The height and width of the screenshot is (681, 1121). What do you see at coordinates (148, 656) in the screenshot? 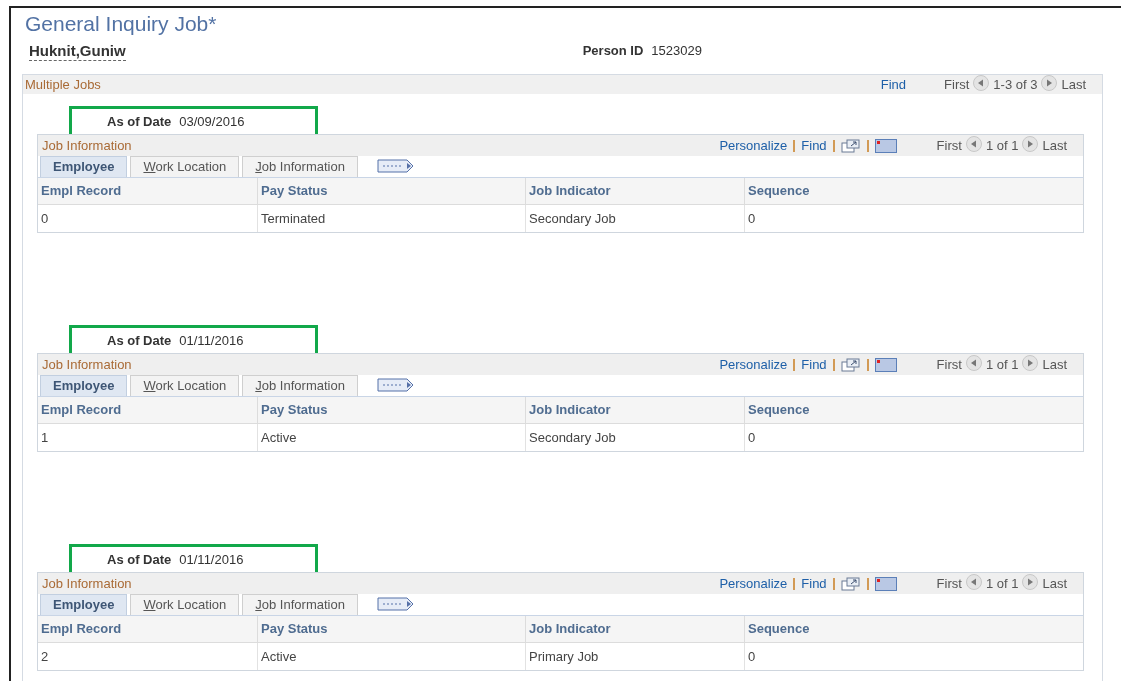
I see `table-cell: 2` at bounding box center [148, 656].